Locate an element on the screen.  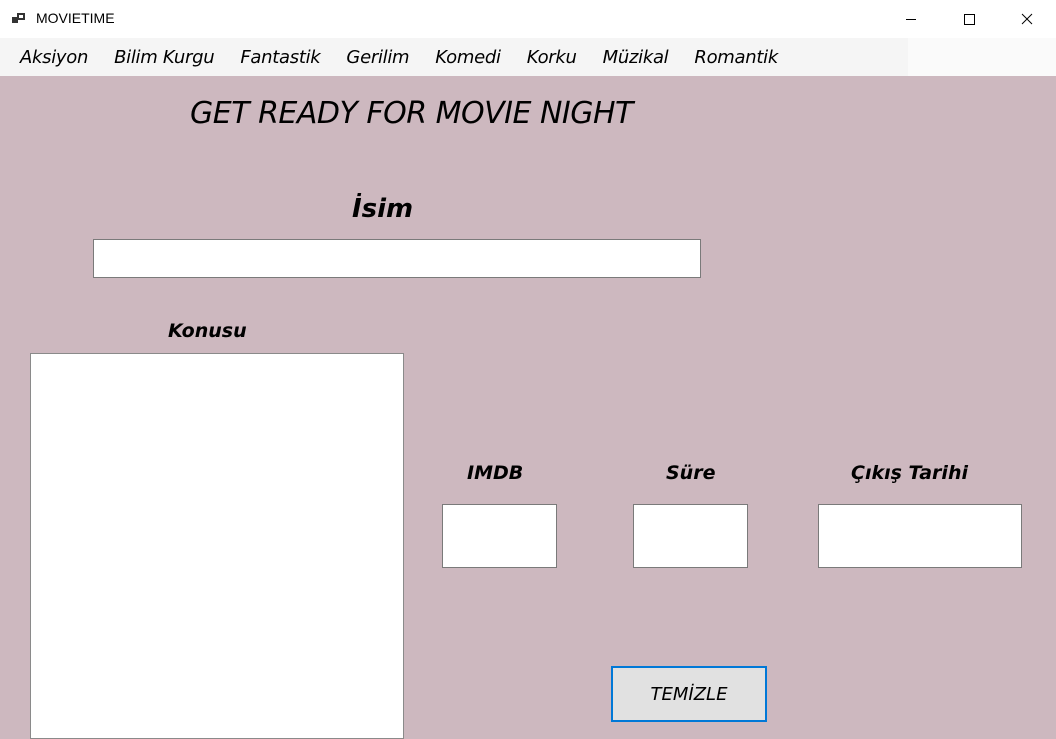
plot-label: Konusu is located at coordinates (207, 331).